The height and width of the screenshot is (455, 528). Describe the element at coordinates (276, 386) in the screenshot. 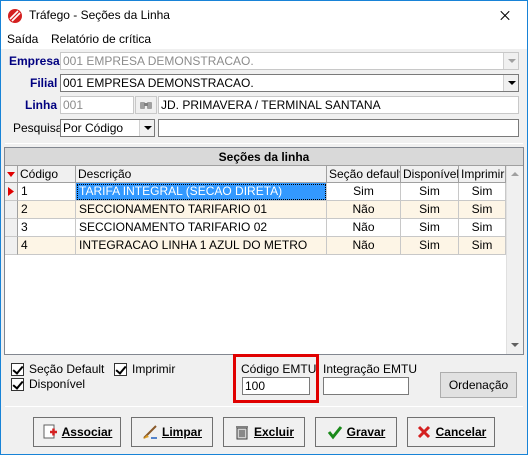

I see `codigo-emtu-field: 100` at that location.